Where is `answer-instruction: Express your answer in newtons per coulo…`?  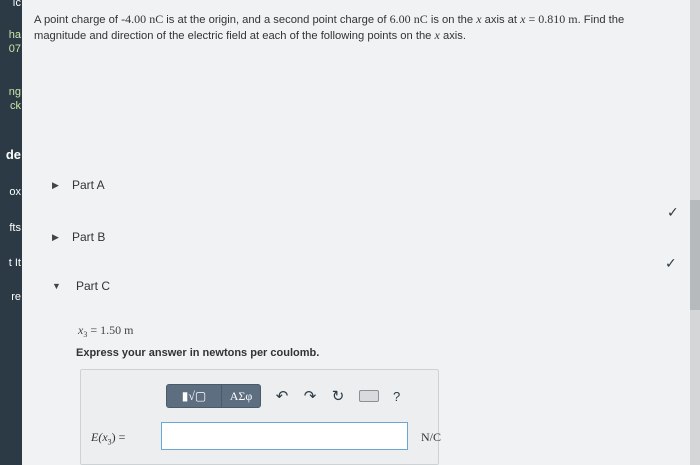
answer-instruction: Express your answer in newtons per coulo… is located at coordinates (198, 353).